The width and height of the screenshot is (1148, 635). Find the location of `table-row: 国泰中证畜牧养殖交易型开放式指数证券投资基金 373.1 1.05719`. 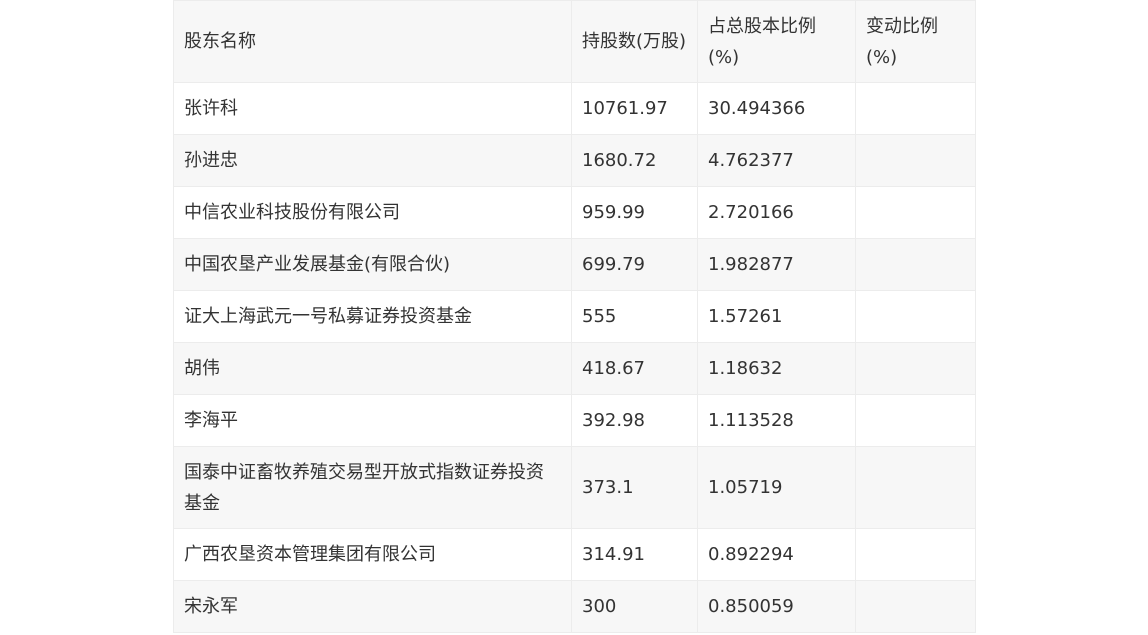

table-row: 国泰中证畜牧养殖交易型开放式指数证券投资基金 373.1 1.05719 is located at coordinates (574, 487).